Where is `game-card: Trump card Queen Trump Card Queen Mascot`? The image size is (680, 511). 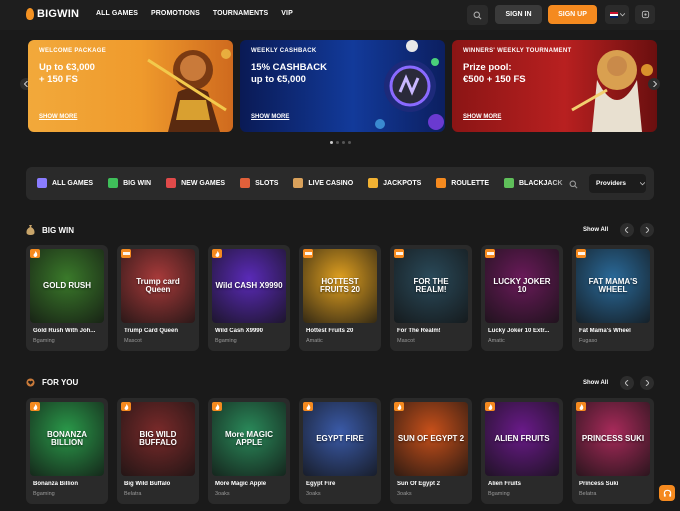
game-card: Trump card Queen Trump Card Queen Mascot is located at coordinates (158, 298).